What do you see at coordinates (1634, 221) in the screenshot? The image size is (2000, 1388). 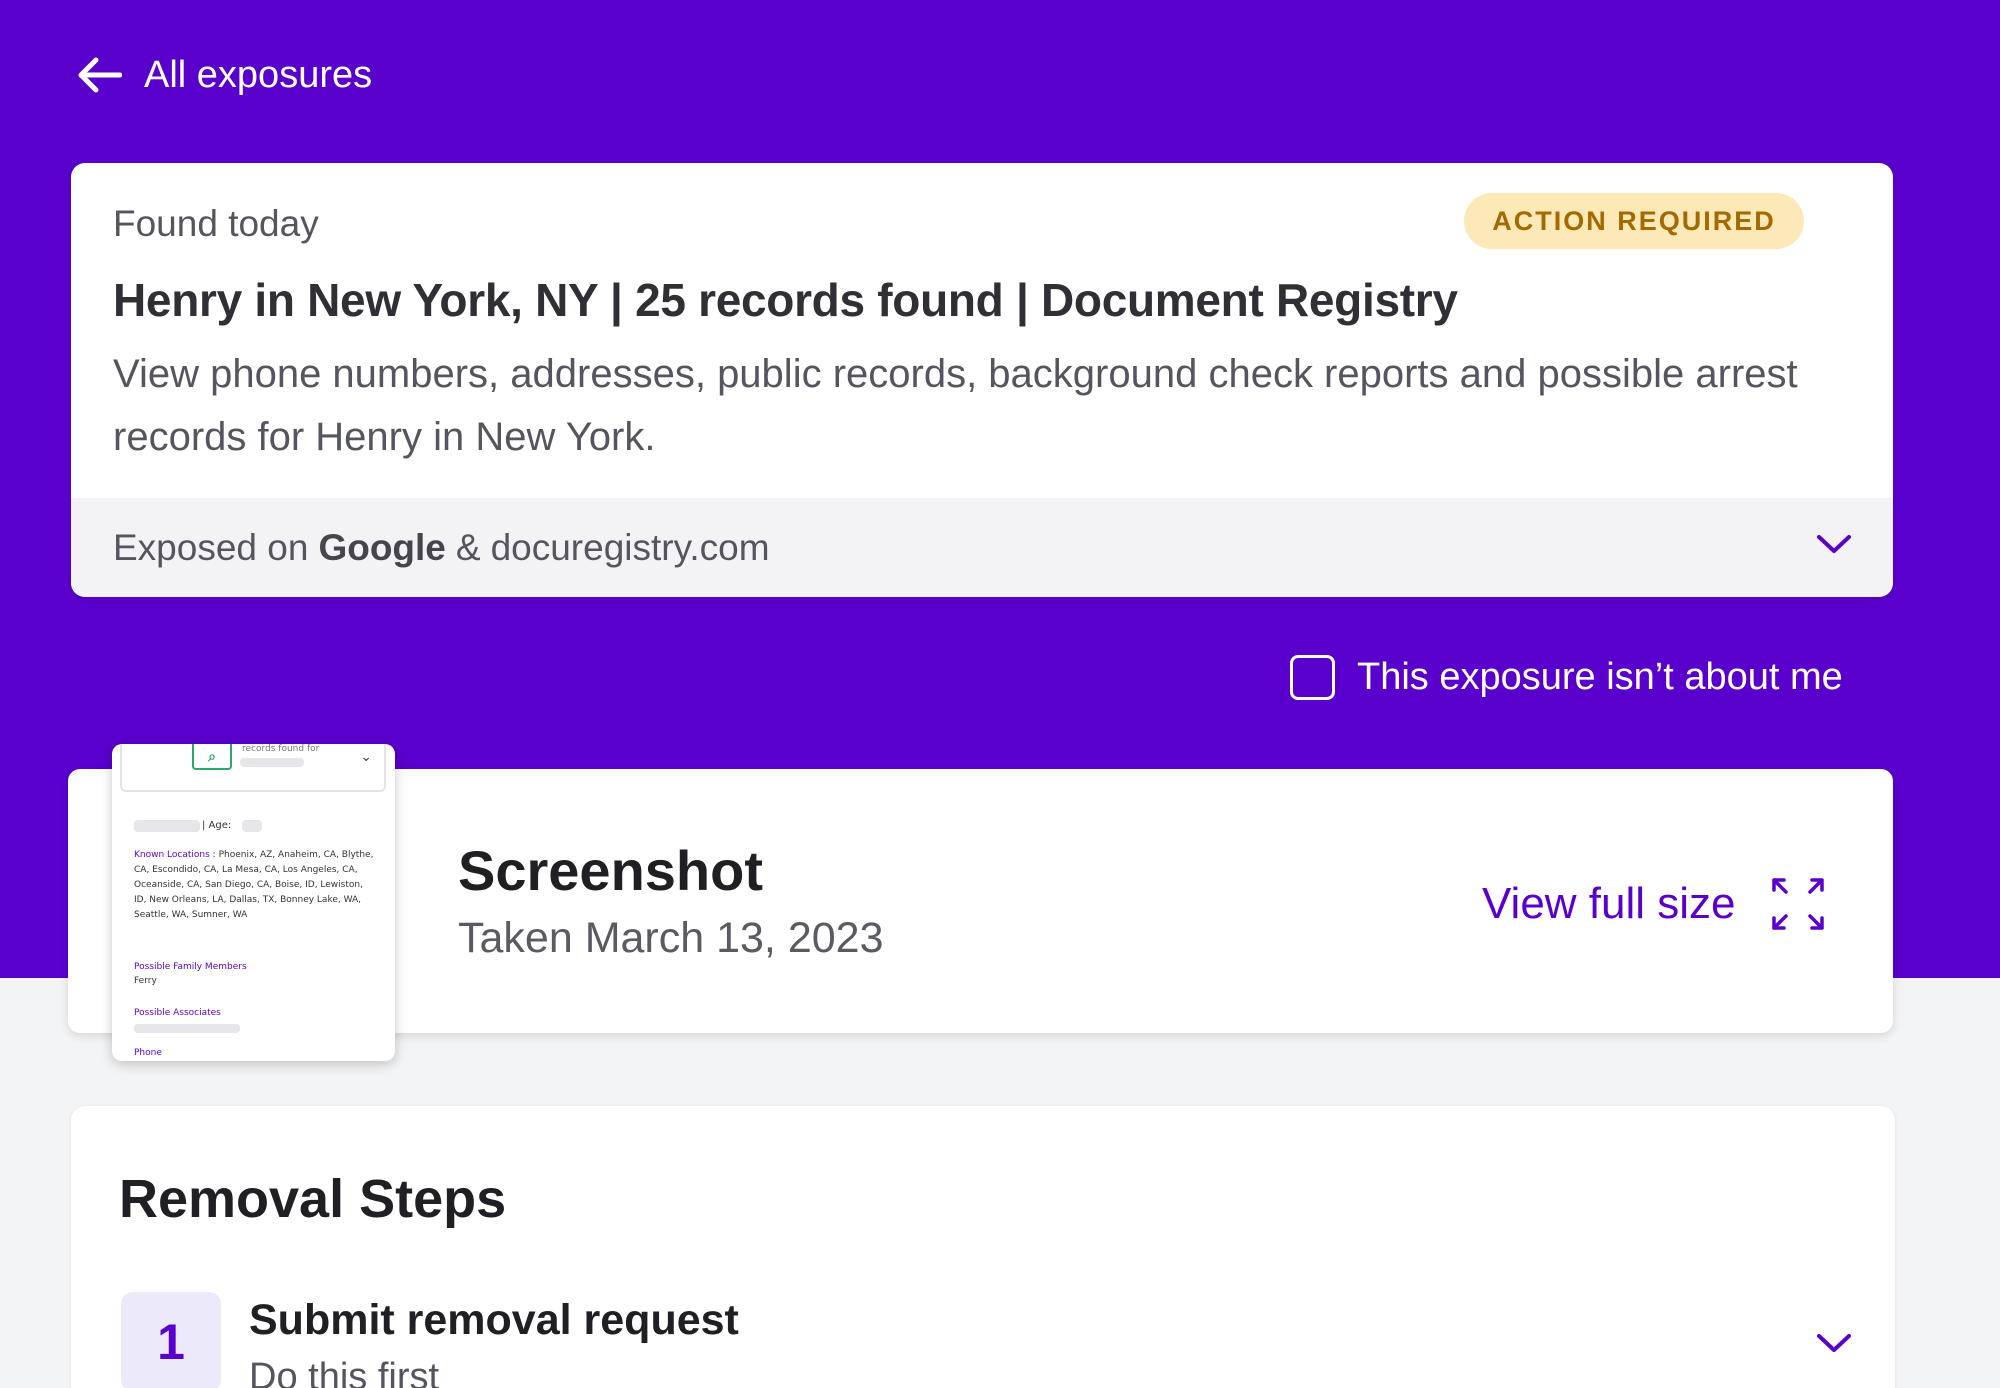 I see `action-required-badge: ACTION REQUIRED` at bounding box center [1634, 221].